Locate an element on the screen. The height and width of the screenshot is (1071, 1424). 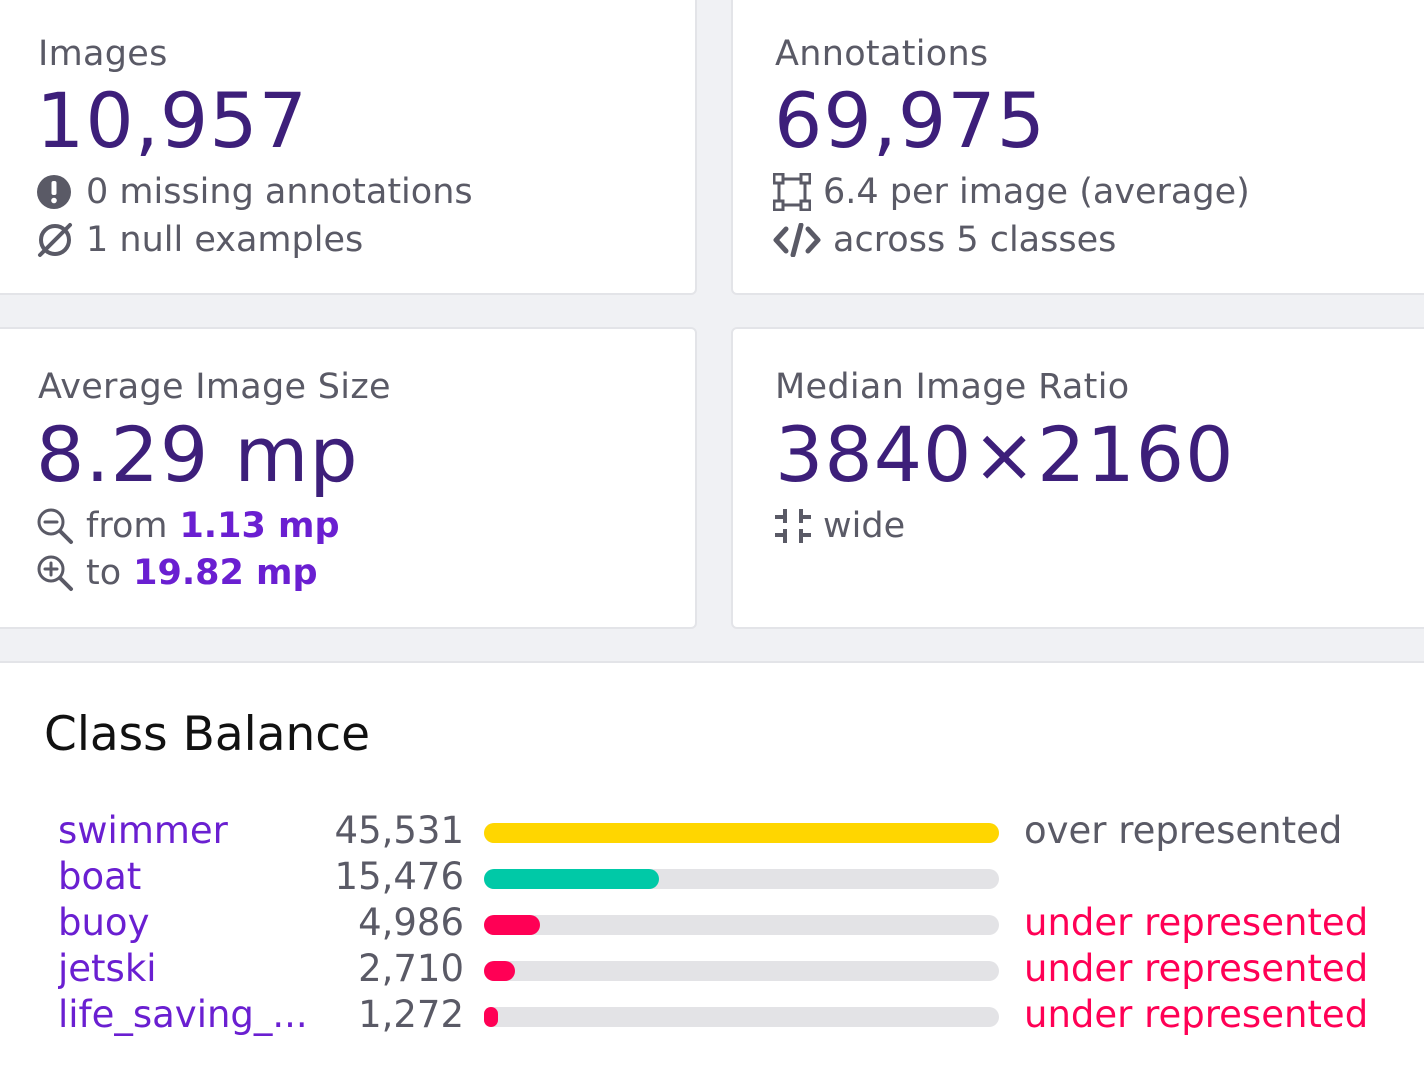
size-to-prefix: to is located at coordinates (104, 573).